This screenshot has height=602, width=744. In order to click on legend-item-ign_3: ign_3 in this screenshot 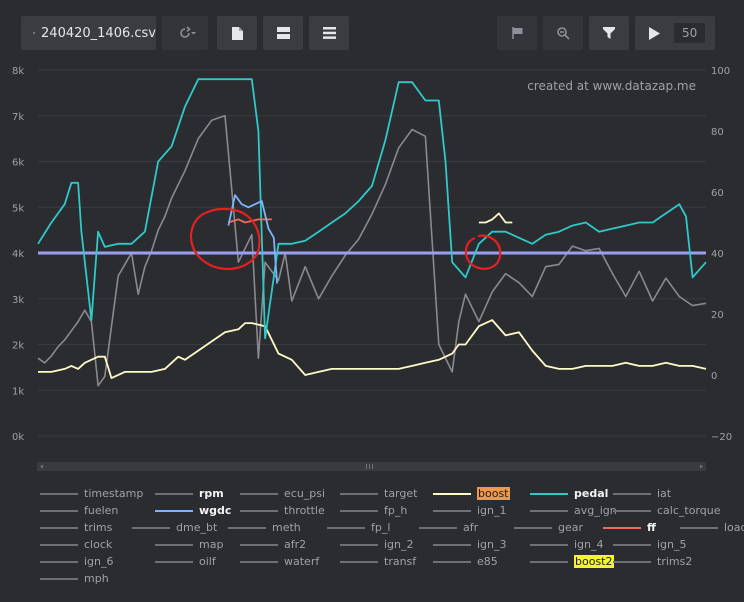, I will do `click(470, 544)`.